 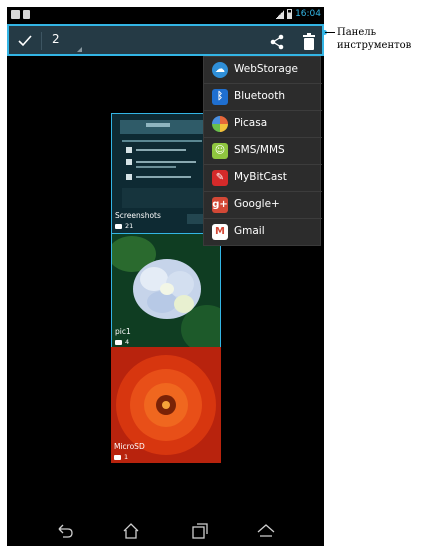 What do you see at coordinates (220, 70) in the screenshot?
I see `webstorage-icon: ☁` at bounding box center [220, 70].